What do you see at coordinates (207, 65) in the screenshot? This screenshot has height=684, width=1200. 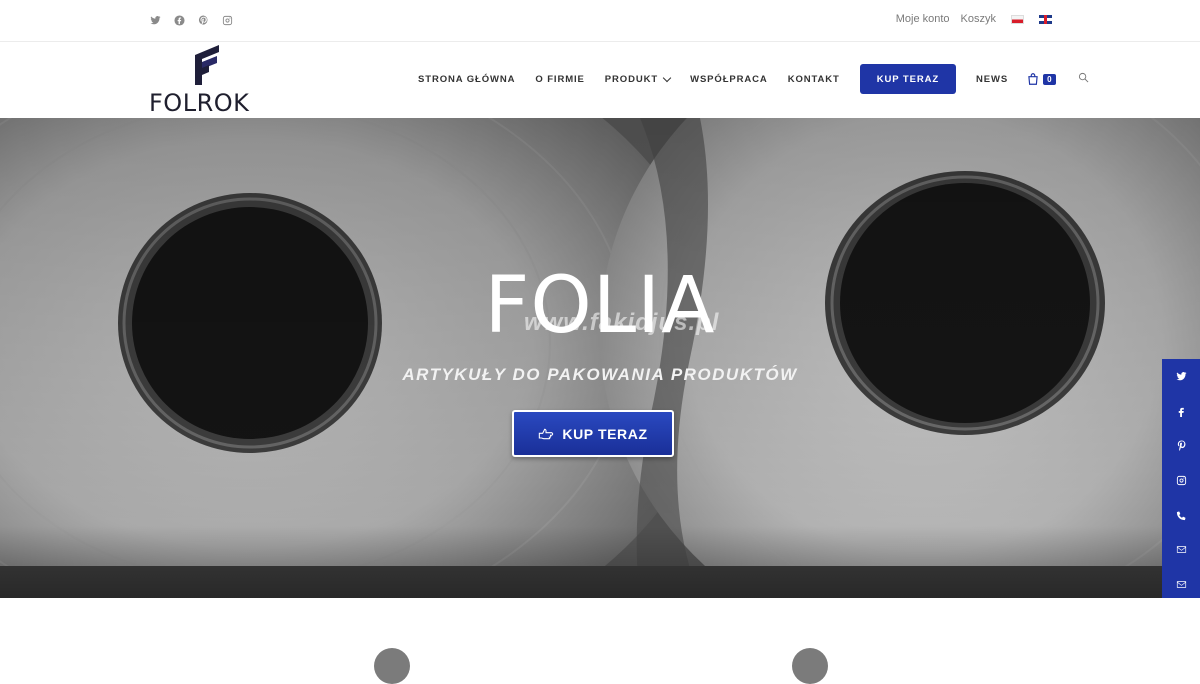 I see `logo-mark-icon` at bounding box center [207, 65].